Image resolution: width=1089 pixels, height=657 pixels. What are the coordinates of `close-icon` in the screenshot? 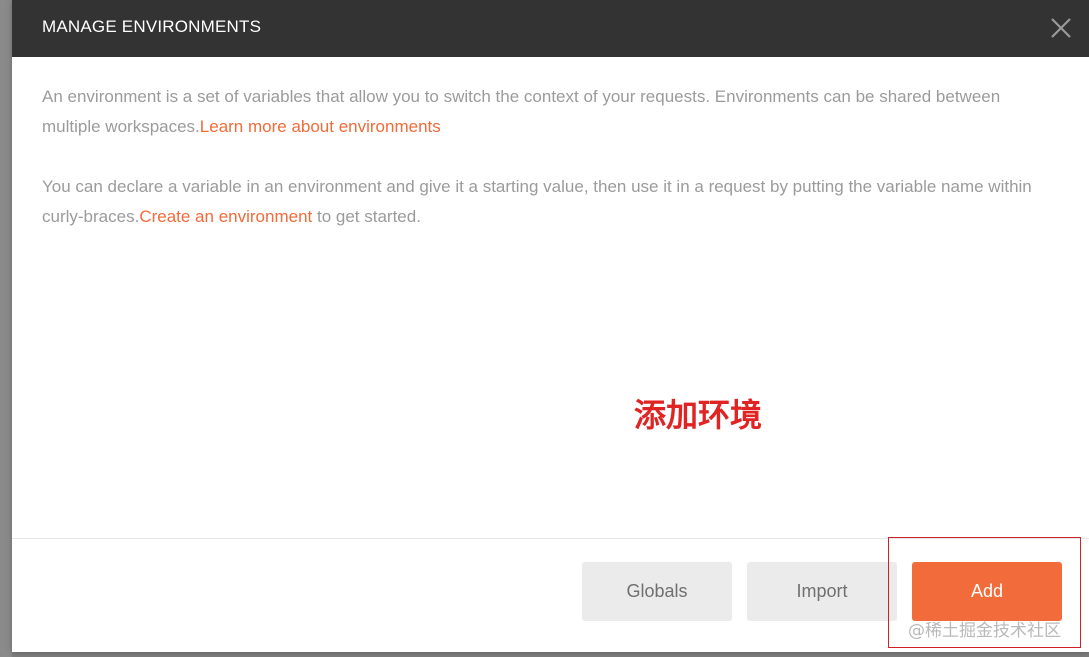 It's located at (1061, 28).